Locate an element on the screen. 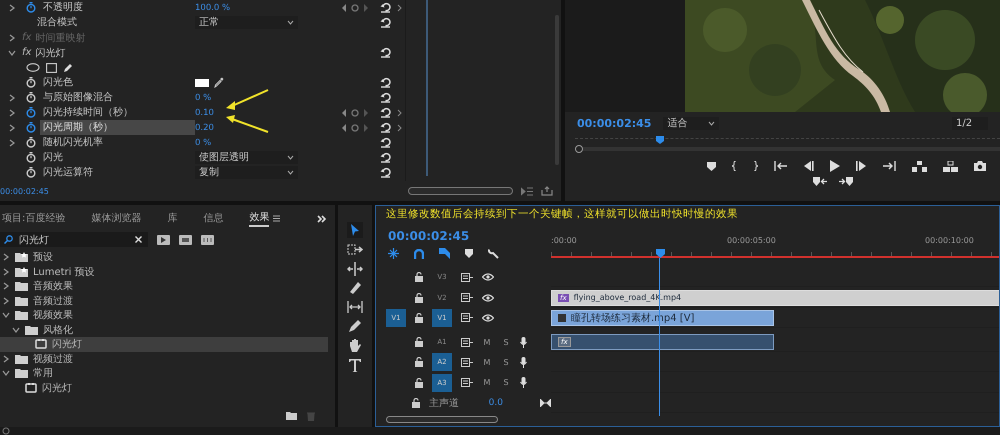  dropdown: 正常 is located at coordinates (246, 22).